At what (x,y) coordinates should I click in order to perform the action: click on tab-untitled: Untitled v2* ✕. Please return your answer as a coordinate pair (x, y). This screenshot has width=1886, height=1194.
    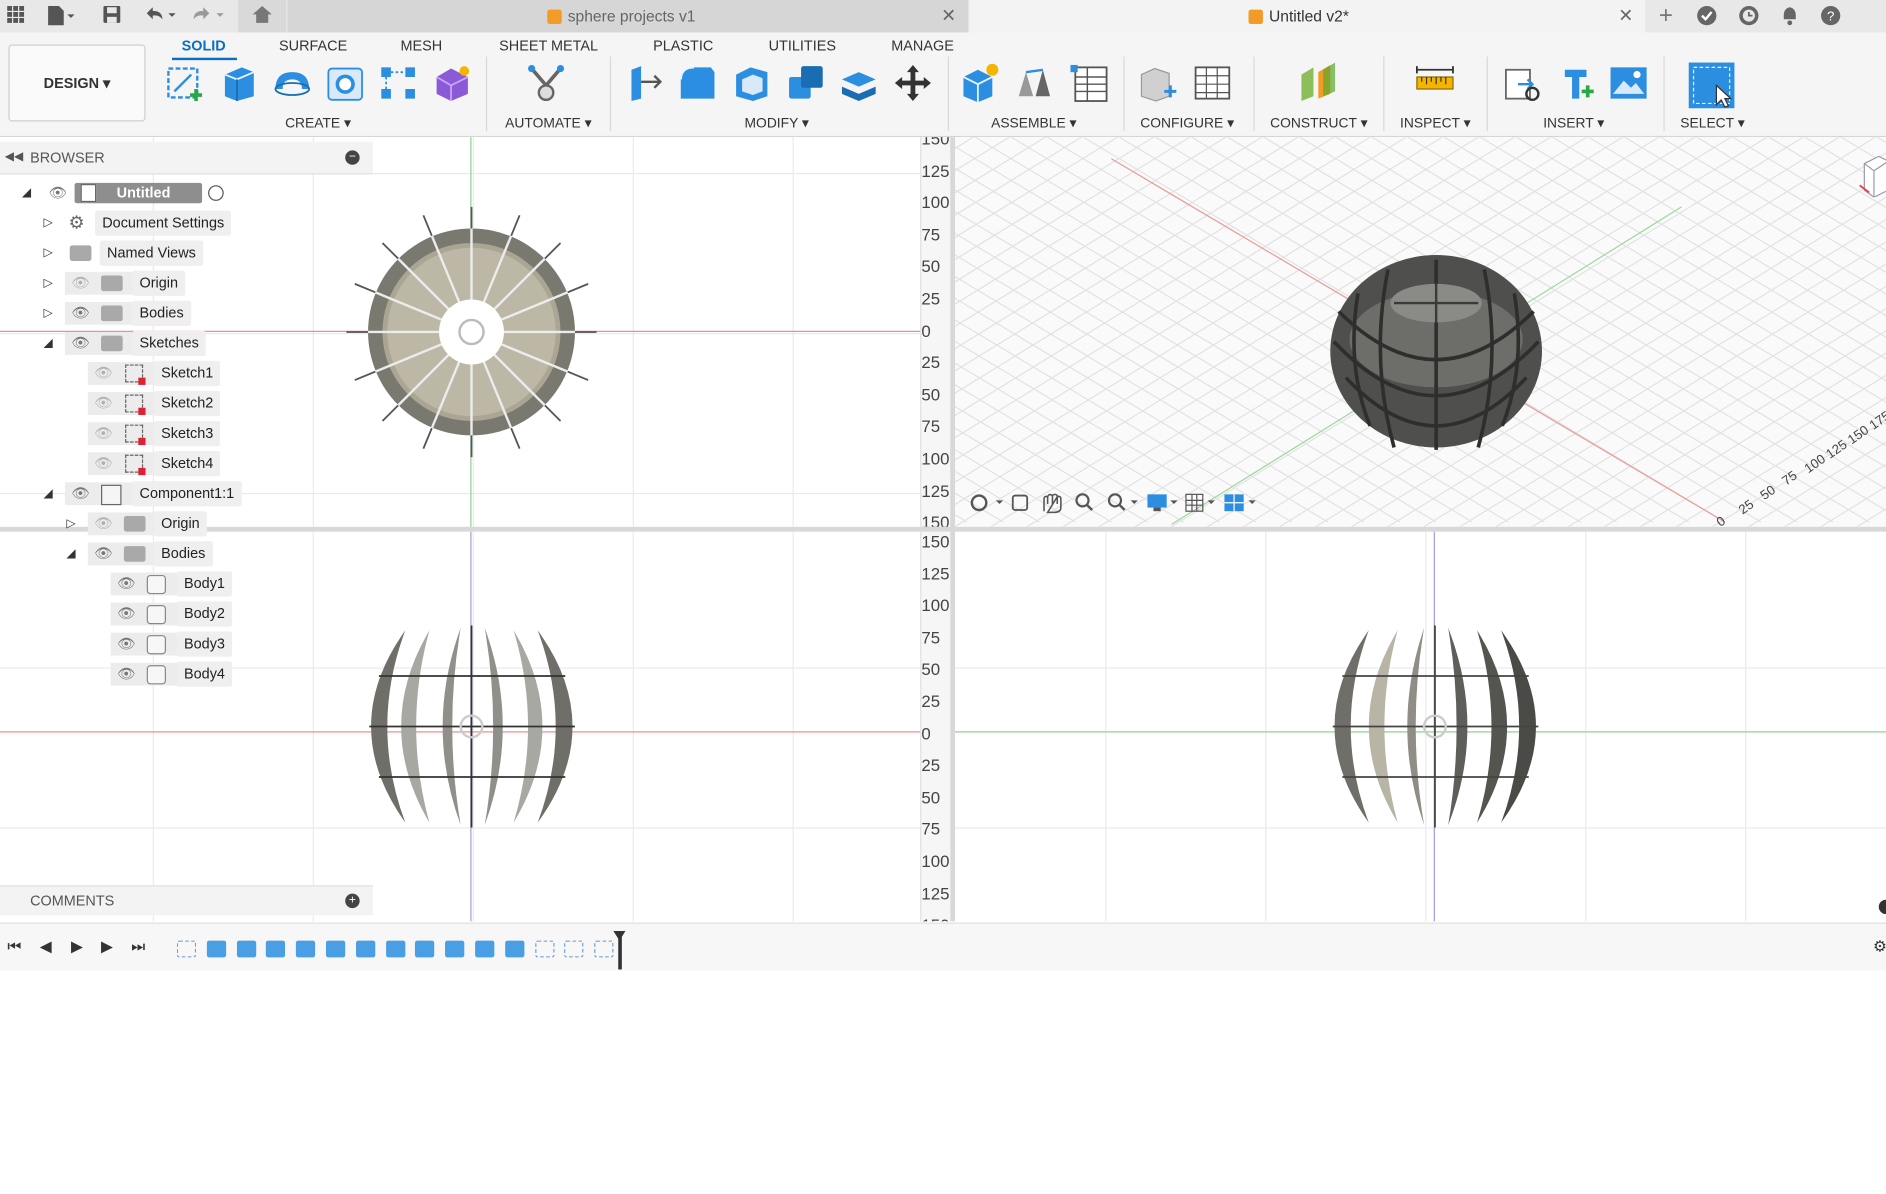
    Looking at the image, I should click on (1307, 16).